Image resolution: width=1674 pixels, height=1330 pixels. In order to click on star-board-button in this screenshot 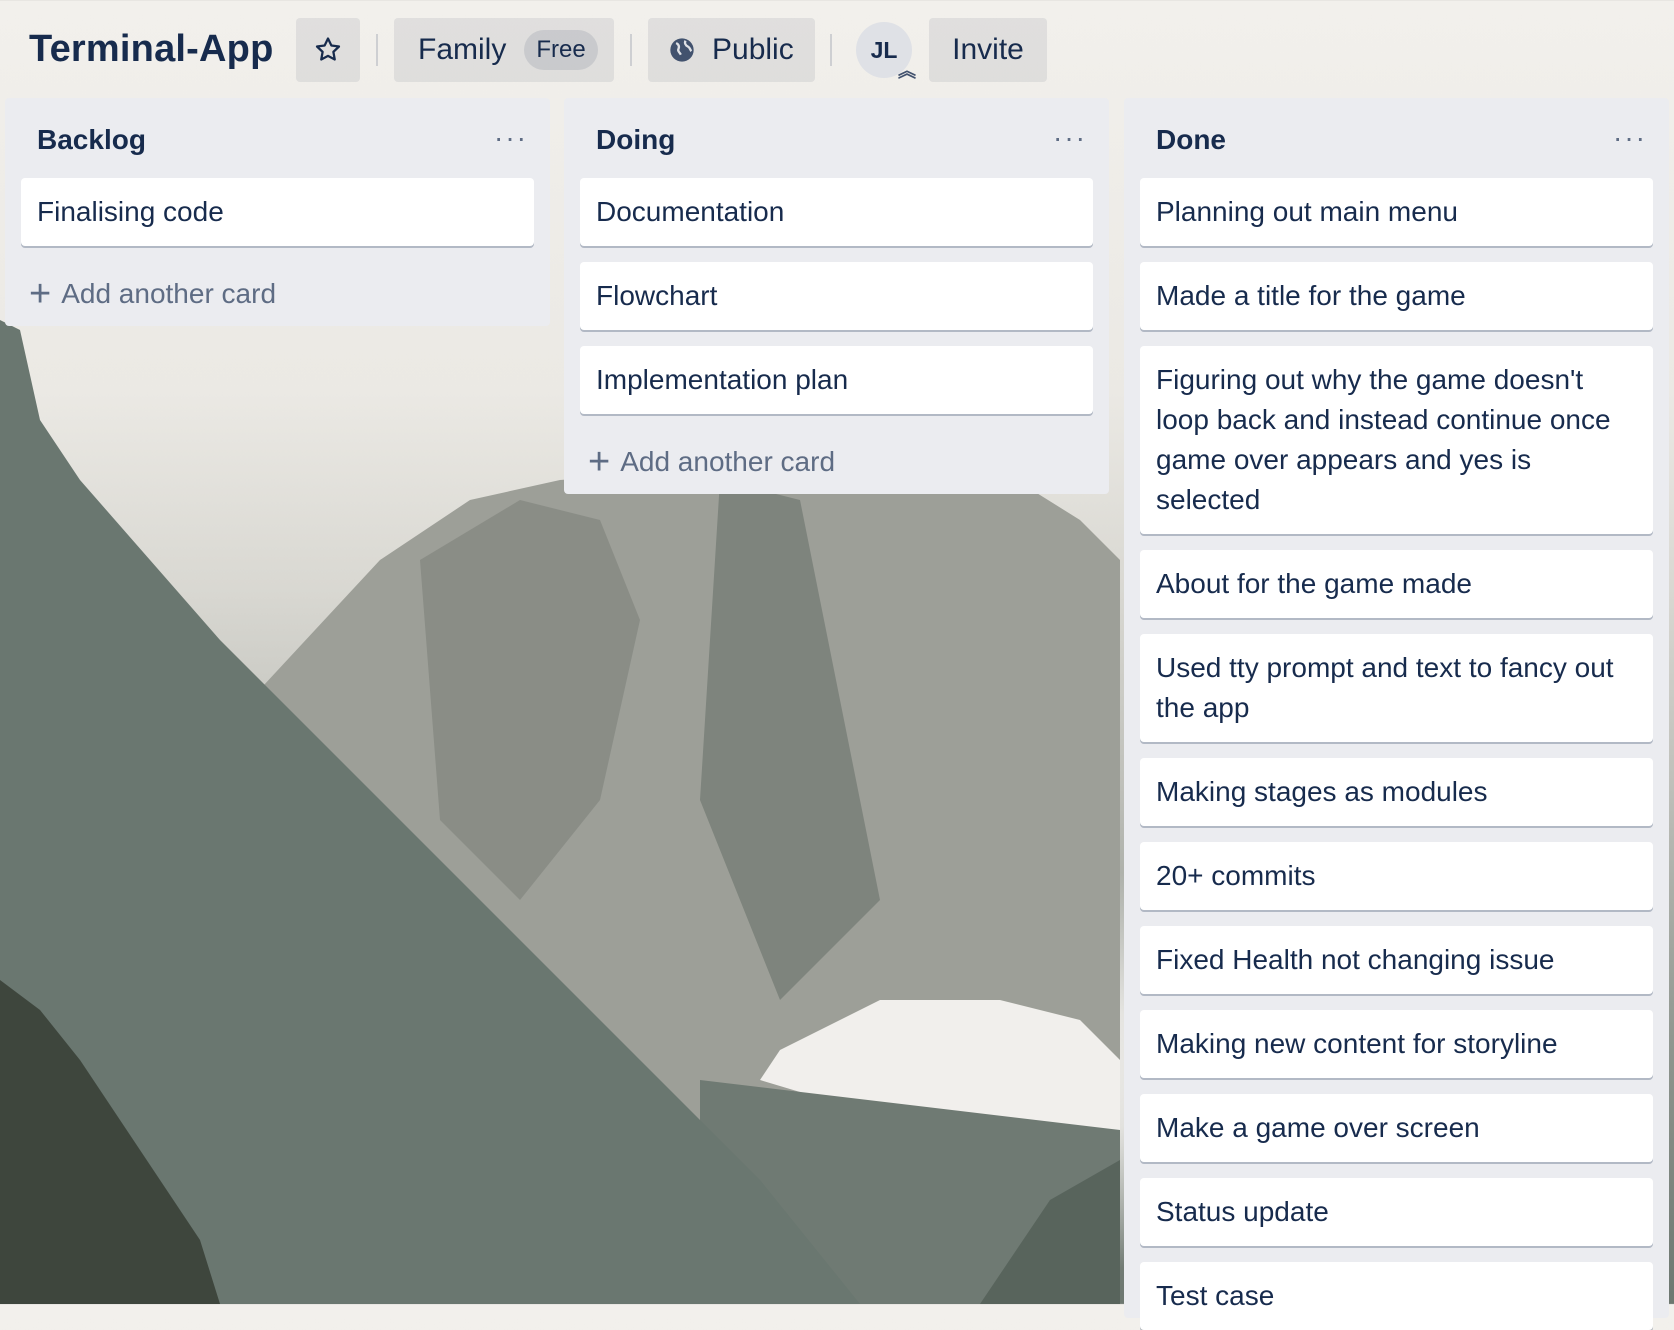, I will do `click(328, 50)`.